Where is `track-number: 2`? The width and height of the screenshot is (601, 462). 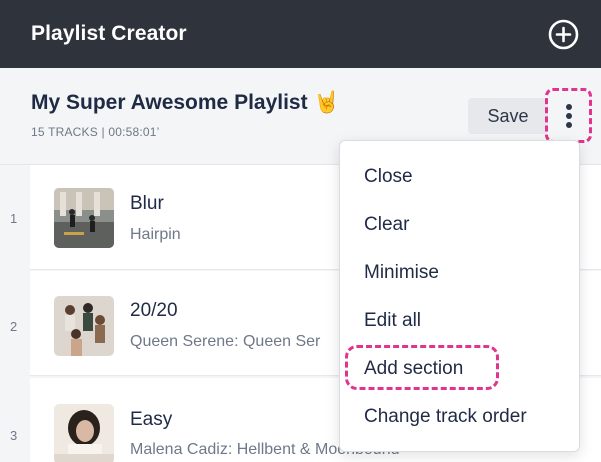
track-number: 2 is located at coordinates (14, 326).